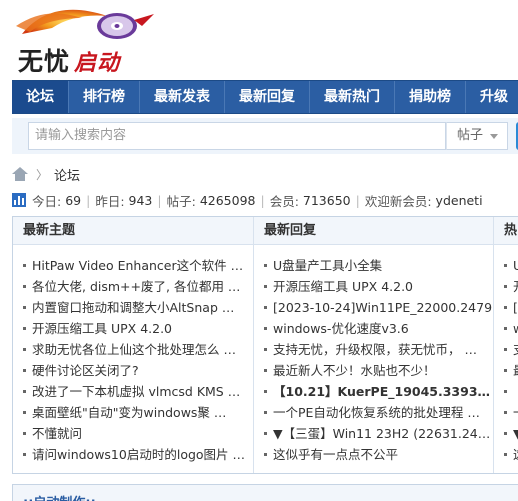 The height and width of the screenshot is (501, 518). What do you see at coordinates (335, 454) in the screenshot?
I see `list-item-title: 这似乎有一点点不公平` at bounding box center [335, 454].